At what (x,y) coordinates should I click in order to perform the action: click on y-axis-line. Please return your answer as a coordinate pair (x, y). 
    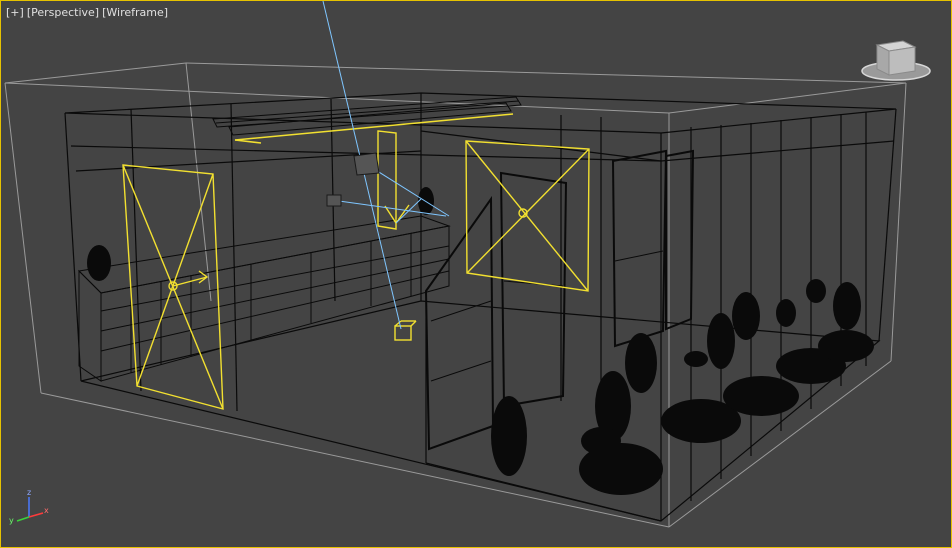
    Looking at the image, I should click on (23, 519).